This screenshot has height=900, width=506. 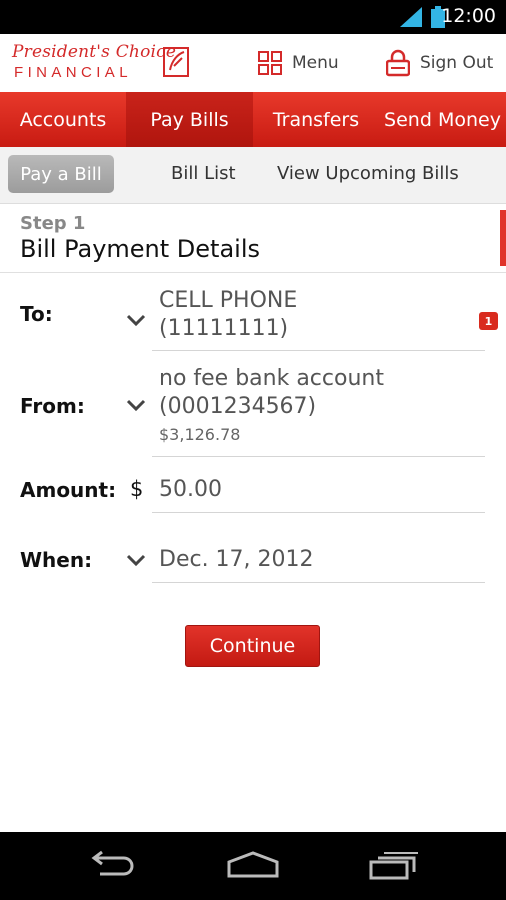 I want to click on tab-send-money: Send Money, so click(x=442, y=119).